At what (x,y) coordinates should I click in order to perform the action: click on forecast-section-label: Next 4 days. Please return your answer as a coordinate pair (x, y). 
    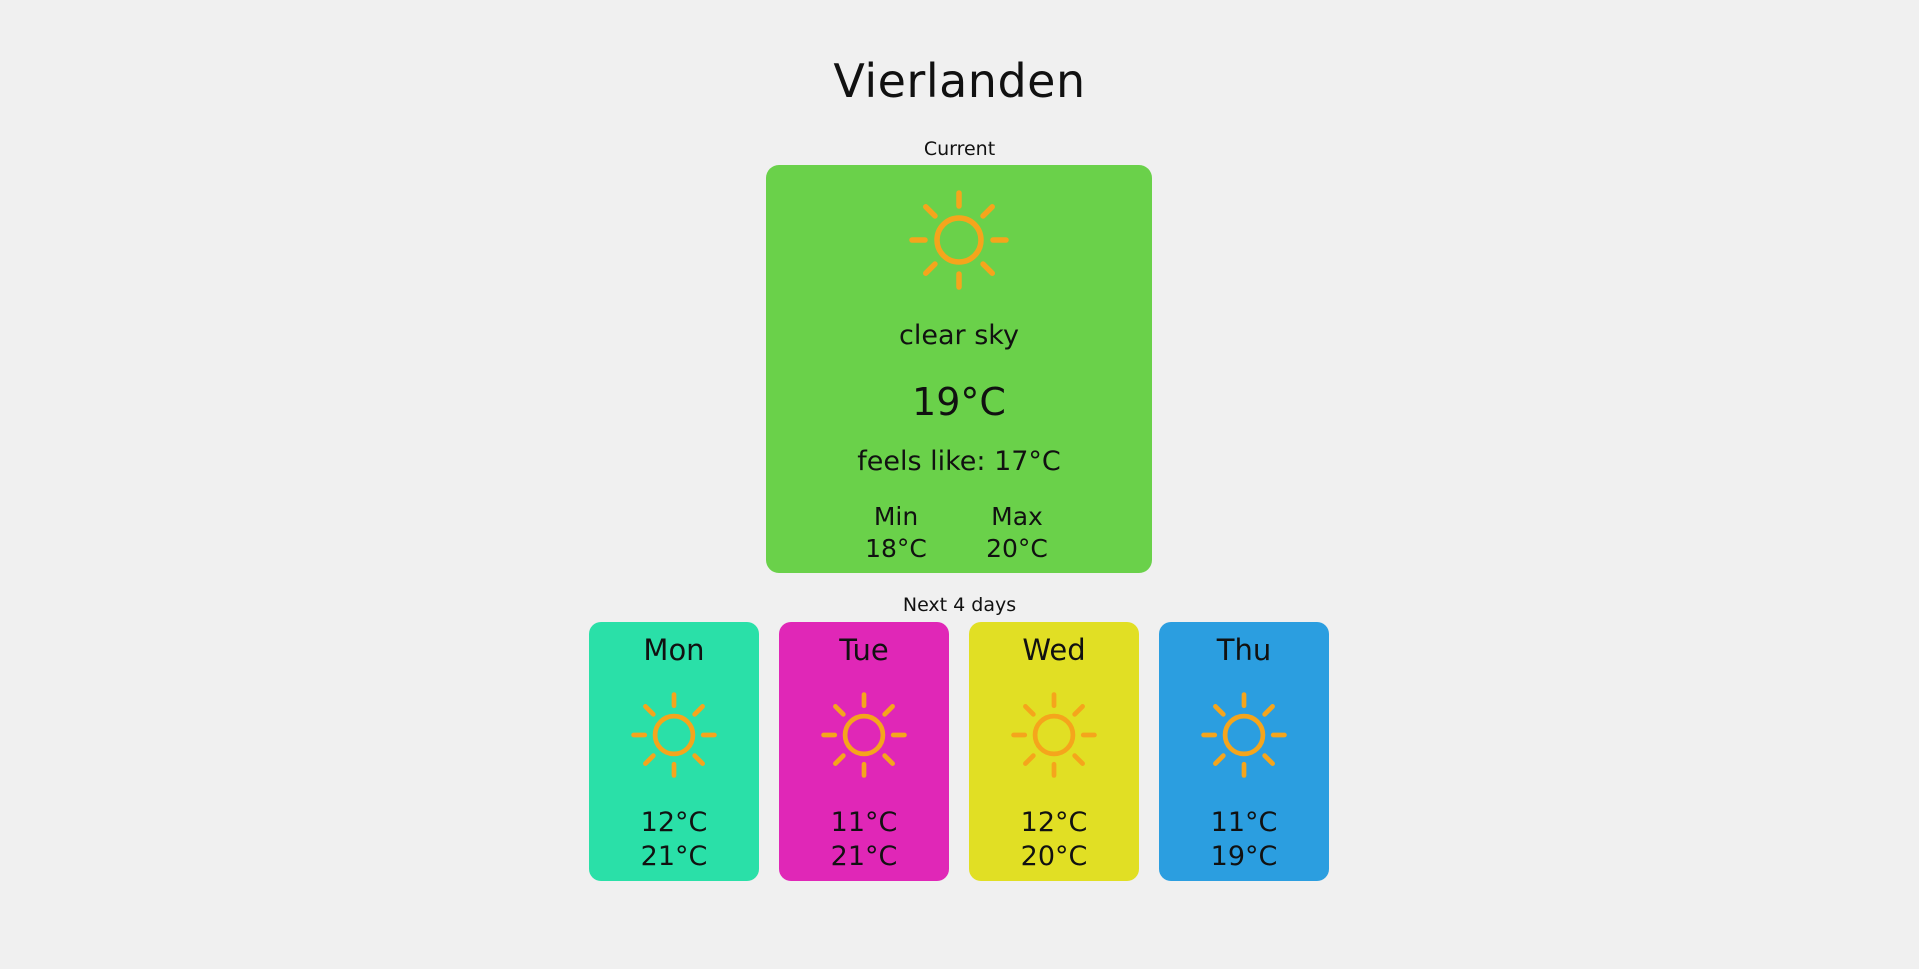
    Looking at the image, I should click on (959, 605).